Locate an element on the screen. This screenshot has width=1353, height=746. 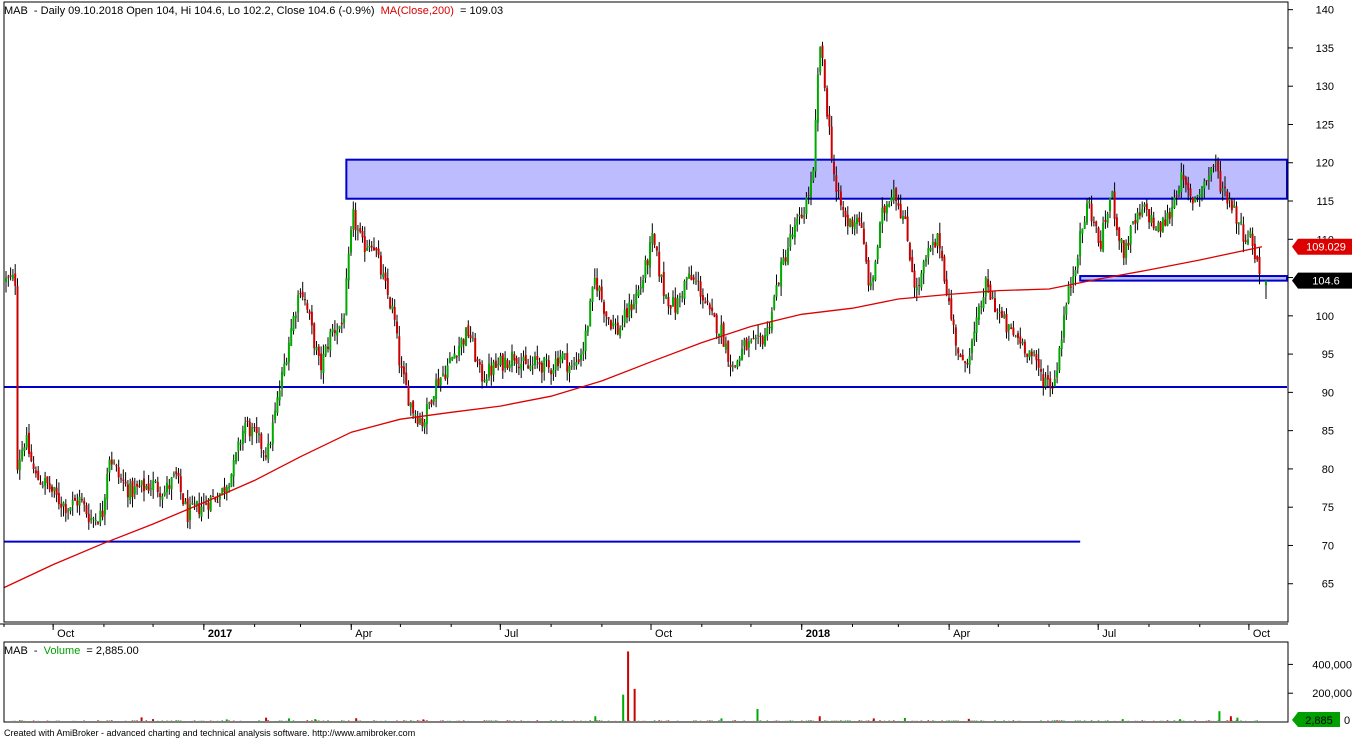
price-tick-label: 100 is located at coordinates (1325, 317).